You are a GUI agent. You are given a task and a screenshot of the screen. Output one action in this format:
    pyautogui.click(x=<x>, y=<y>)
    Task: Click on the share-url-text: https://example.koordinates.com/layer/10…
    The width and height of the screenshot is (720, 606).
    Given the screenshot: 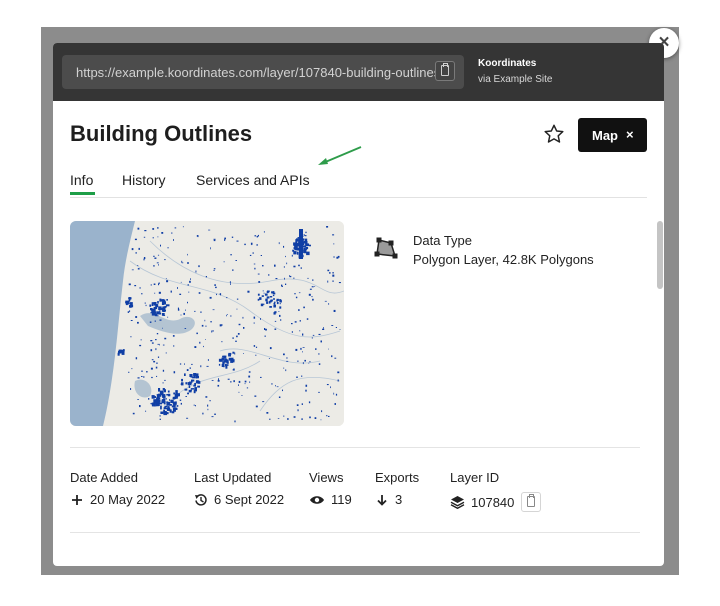 What is the action you would take?
    pyautogui.click(x=260, y=72)
    